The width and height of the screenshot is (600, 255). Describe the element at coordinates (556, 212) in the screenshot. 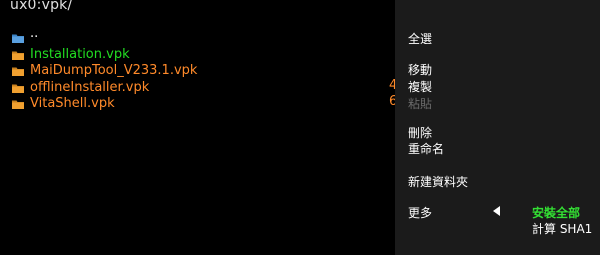

I see `submenu-item-install-all: 安裝全部` at that location.